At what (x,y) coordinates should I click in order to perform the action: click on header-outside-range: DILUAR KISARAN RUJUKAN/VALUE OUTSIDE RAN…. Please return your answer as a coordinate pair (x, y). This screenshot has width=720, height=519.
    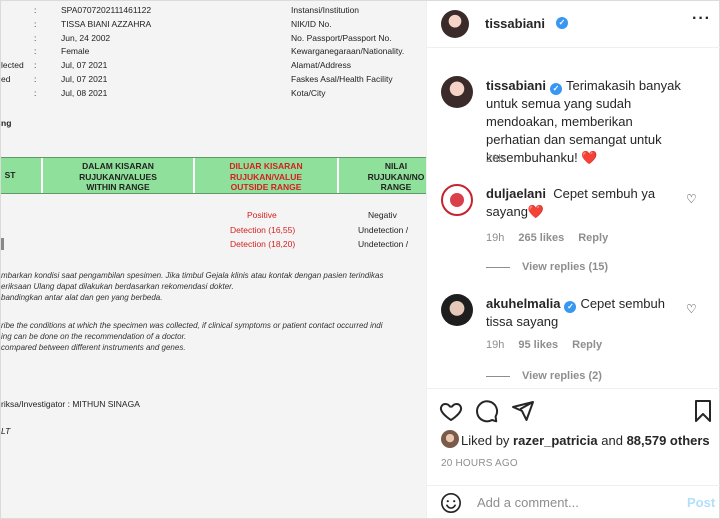
    Looking at the image, I should click on (266, 176).